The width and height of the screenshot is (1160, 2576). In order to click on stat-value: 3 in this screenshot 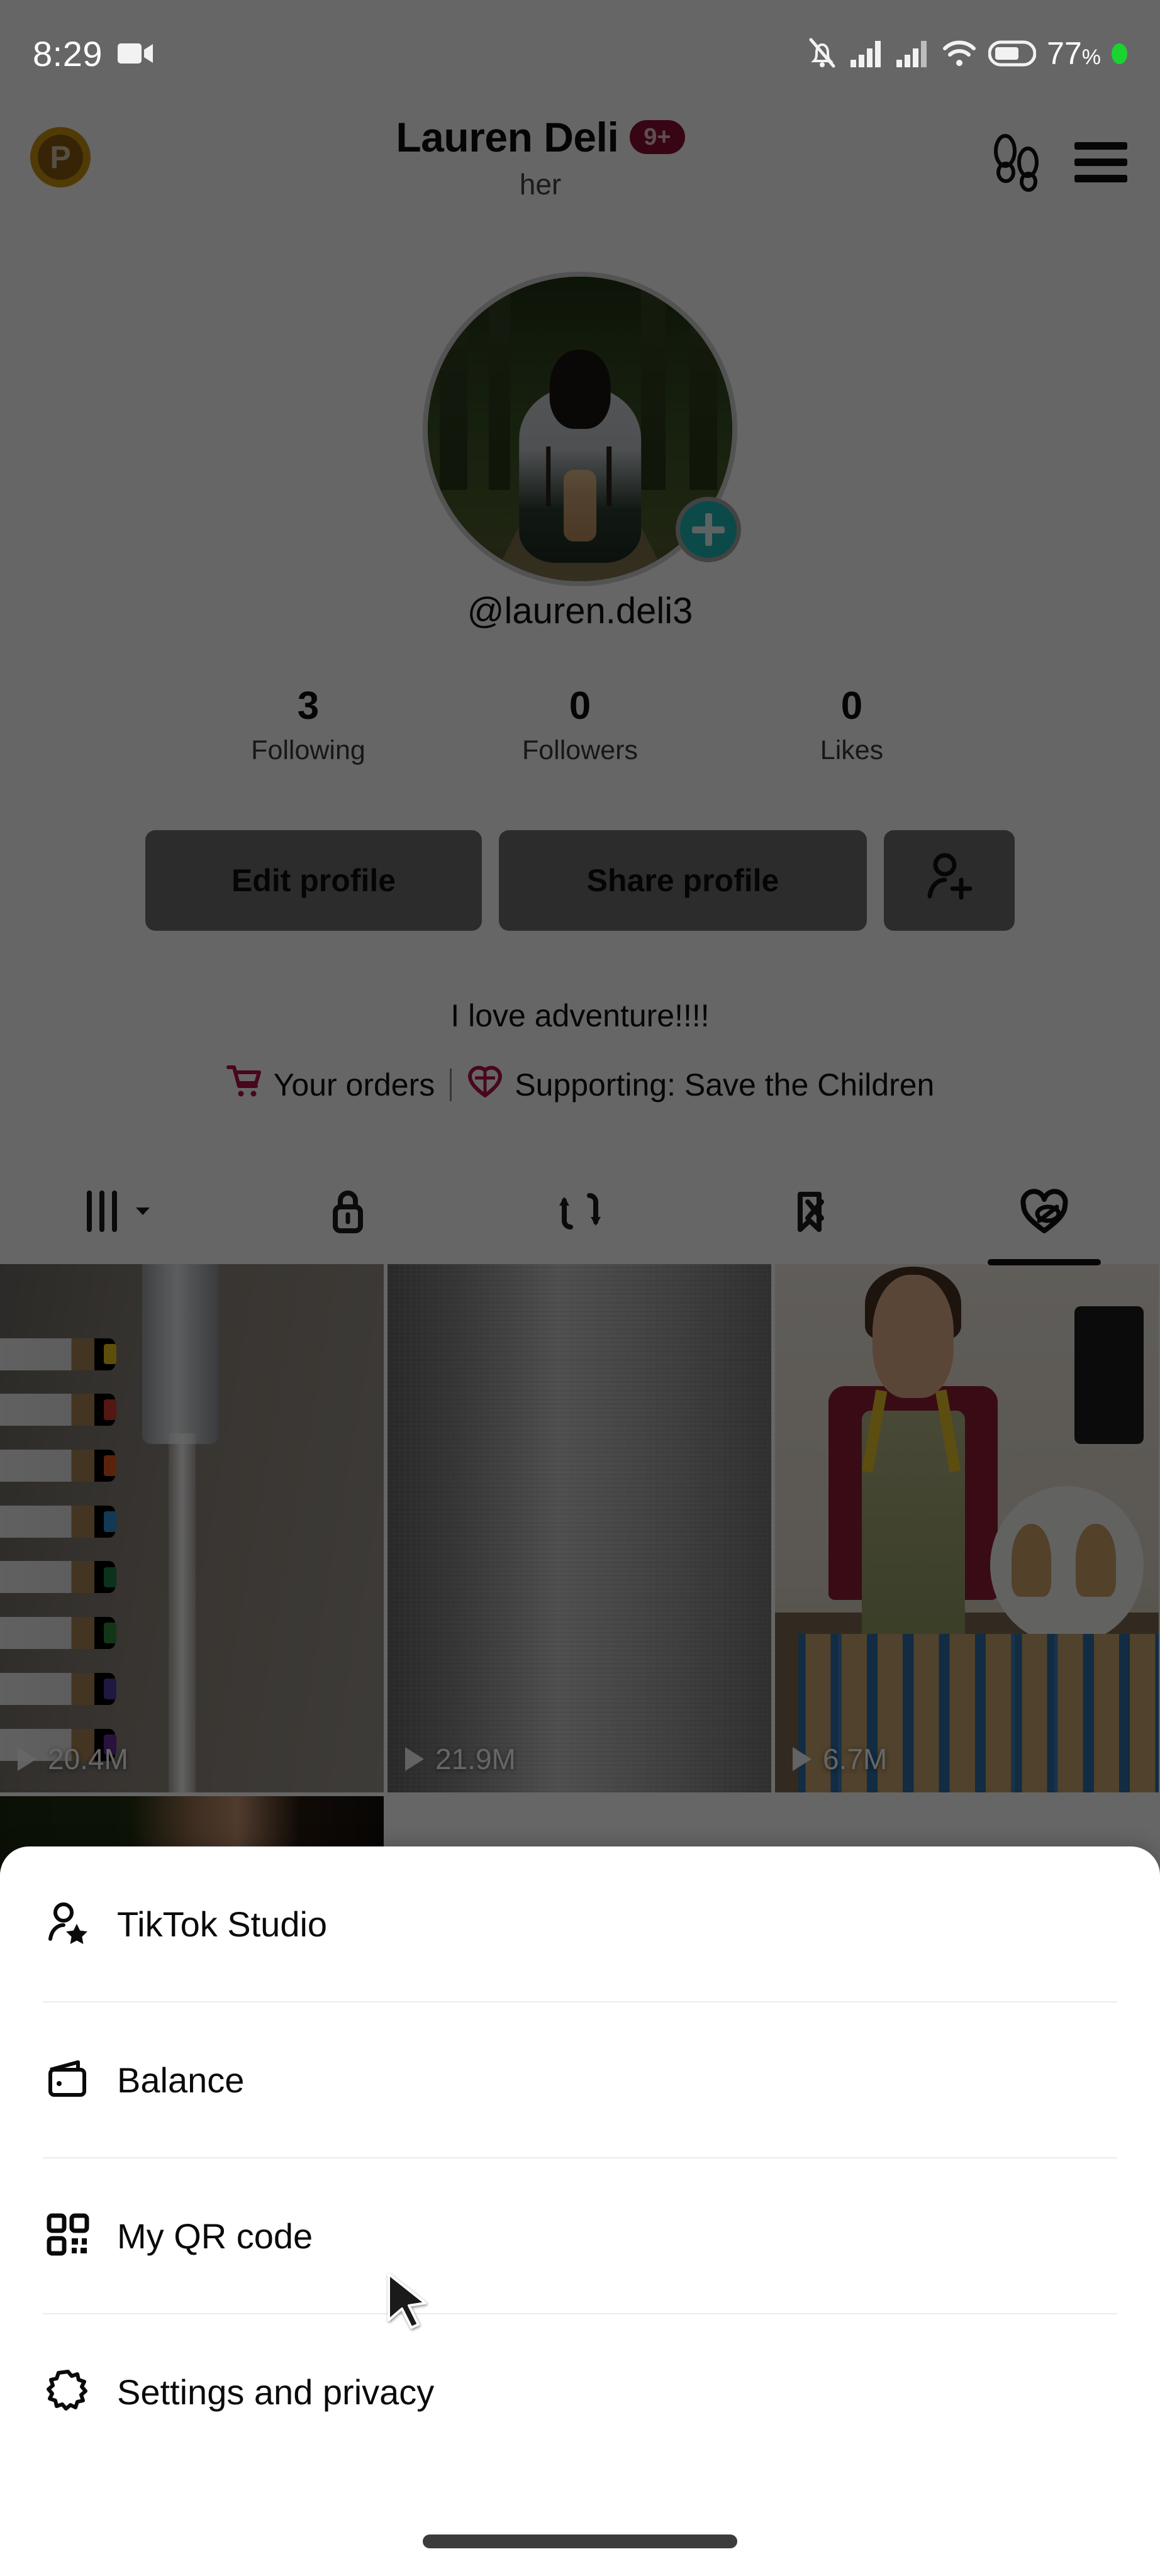, I will do `click(308, 706)`.